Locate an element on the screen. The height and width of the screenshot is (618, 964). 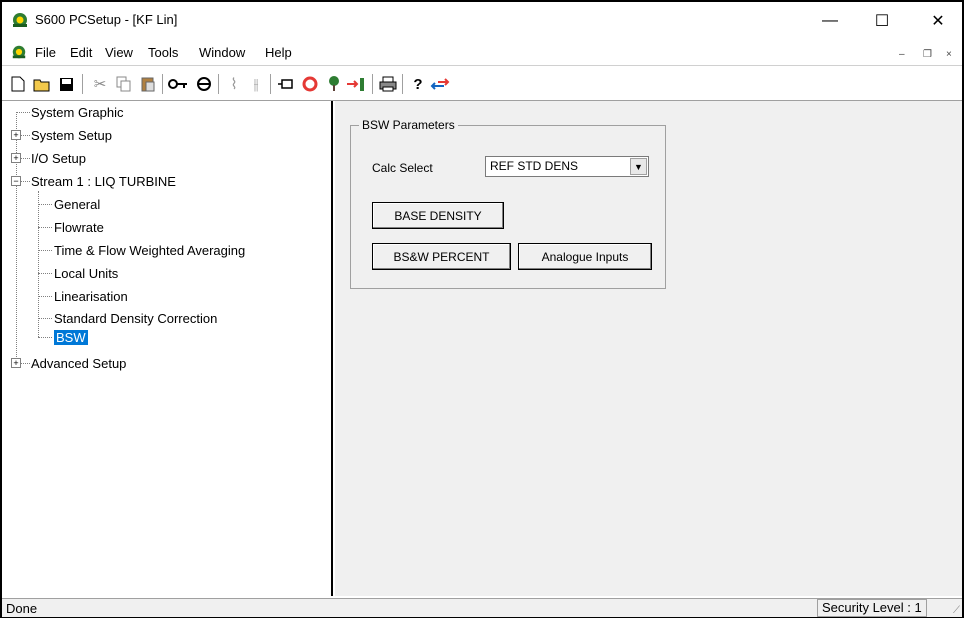
cut-icon: ✂ is located at coordinates (100, 84).